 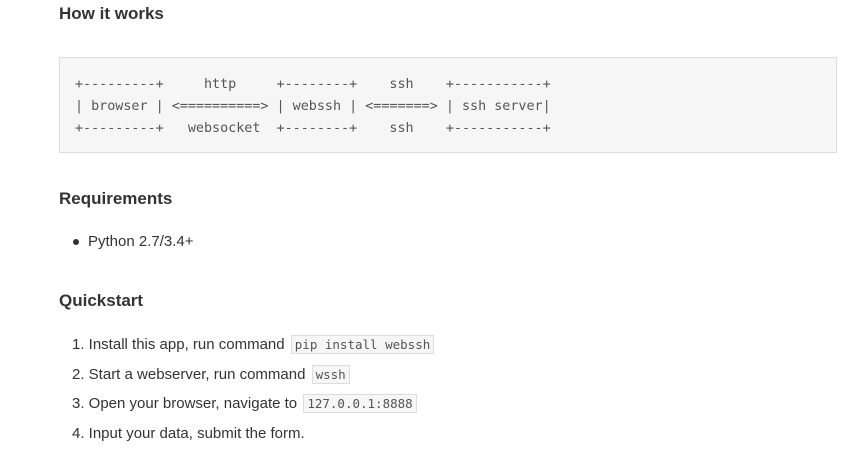 What do you see at coordinates (189, 374) in the screenshot?
I see `step-text: 2. Start a webserver, run command` at bounding box center [189, 374].